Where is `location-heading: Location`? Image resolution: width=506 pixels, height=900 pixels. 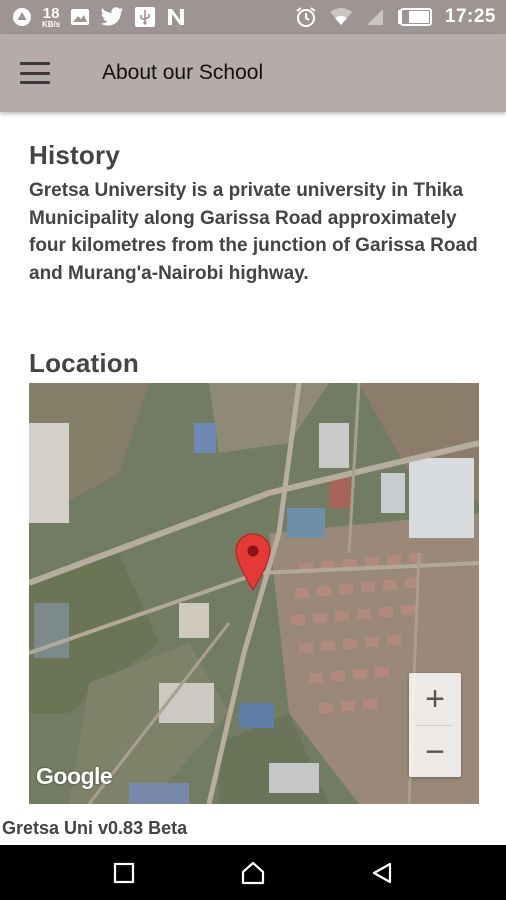
location-heading: Location is located at coordinates (84, 363).